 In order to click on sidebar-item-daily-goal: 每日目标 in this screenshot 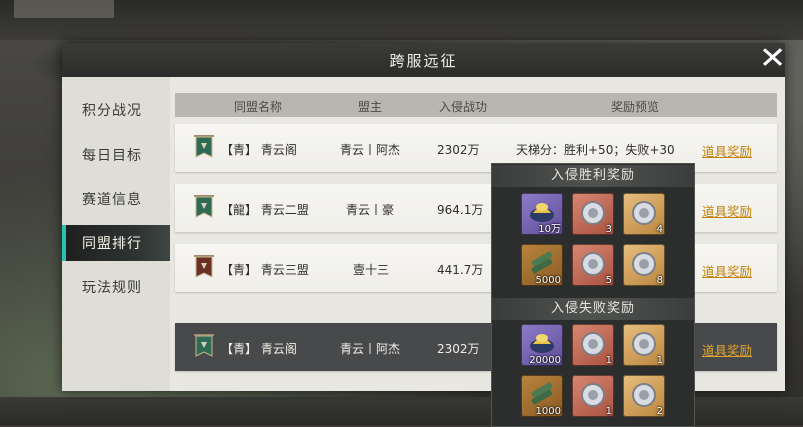, I will do `click(116, 155)`.